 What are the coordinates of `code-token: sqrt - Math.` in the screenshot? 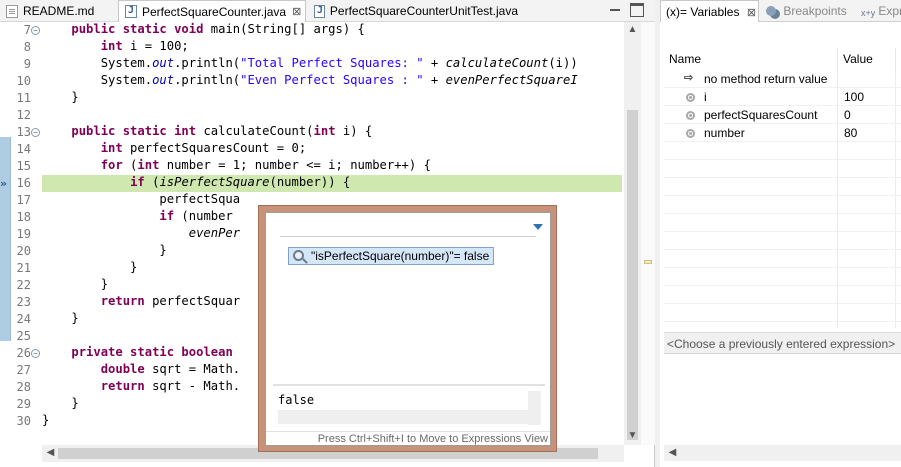 It's located at (192, 386).